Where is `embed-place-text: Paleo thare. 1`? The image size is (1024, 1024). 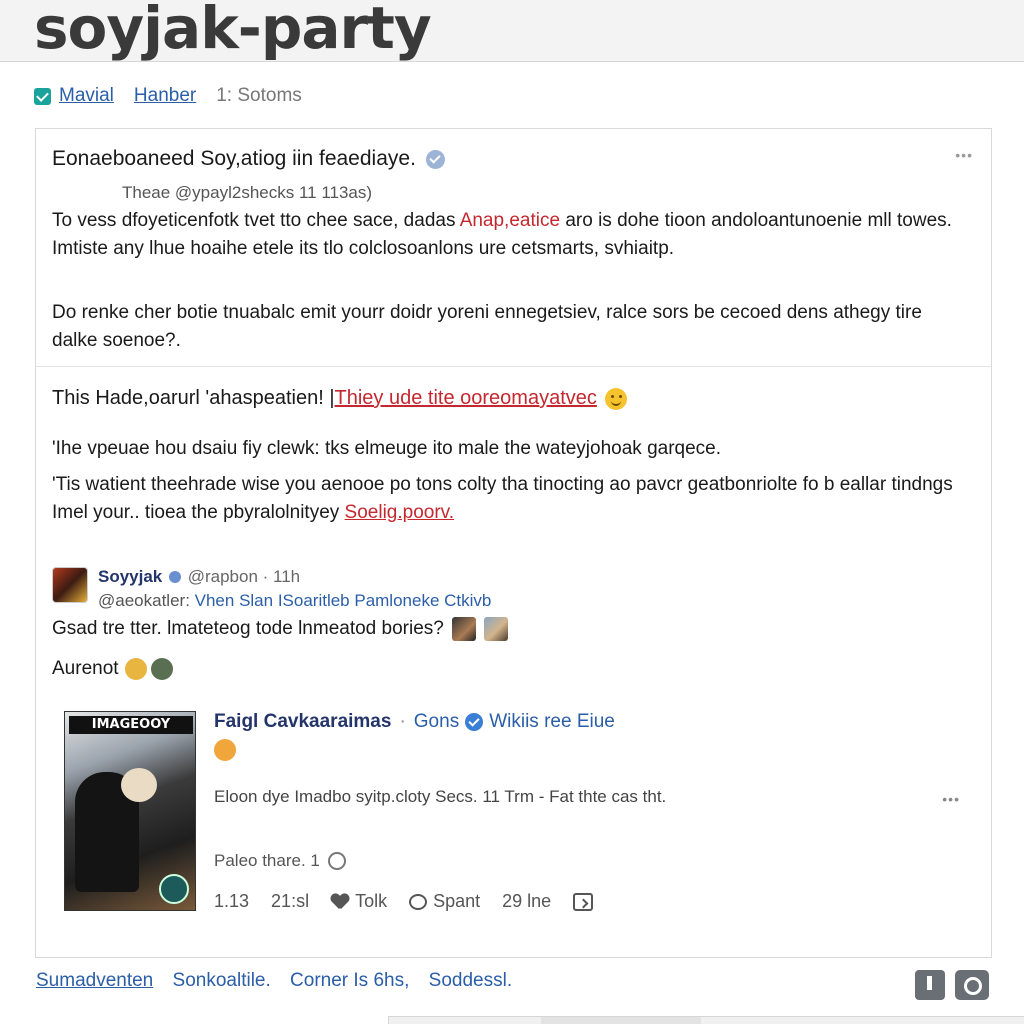 embed-place-text: Paleo thare. 1 is located at coordinates (267, 860).